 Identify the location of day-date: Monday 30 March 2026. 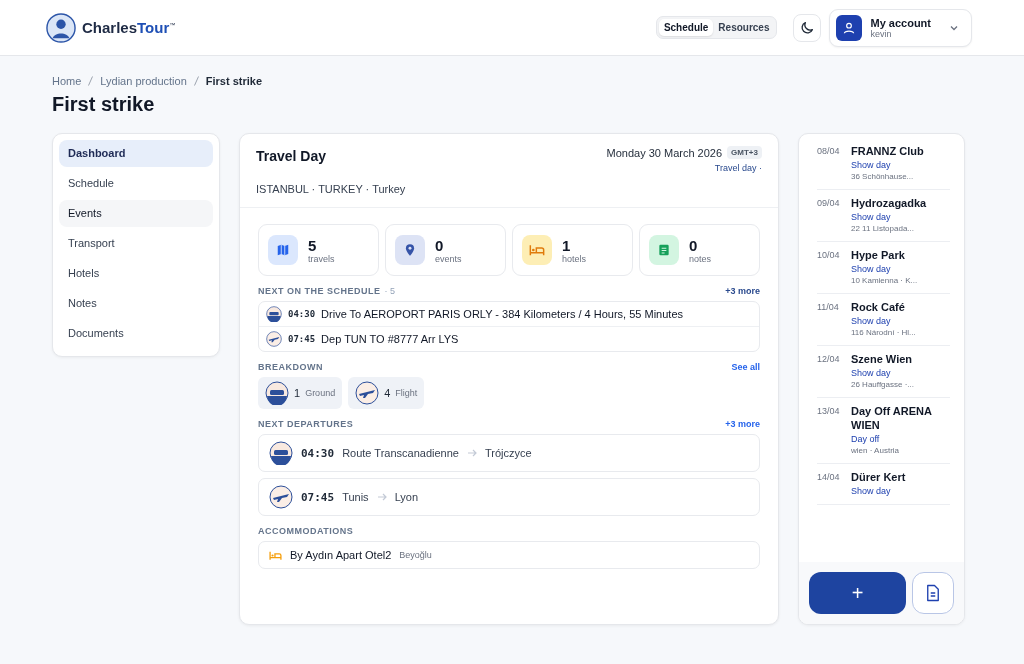
(664, 152).